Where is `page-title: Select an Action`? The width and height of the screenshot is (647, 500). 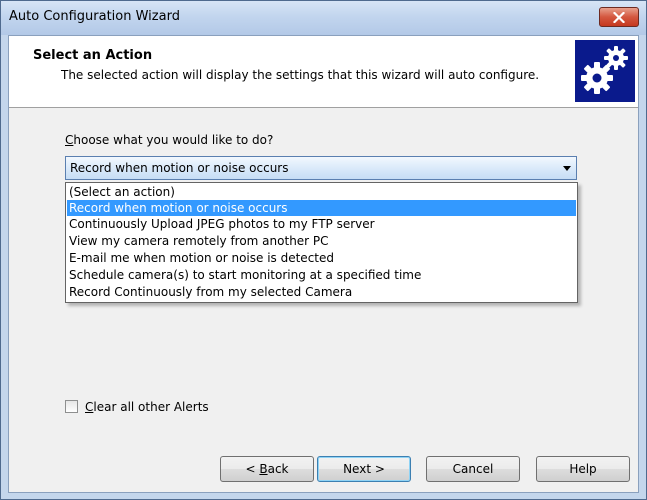
page-title: Select an Action is located at coordinates (93, 55).